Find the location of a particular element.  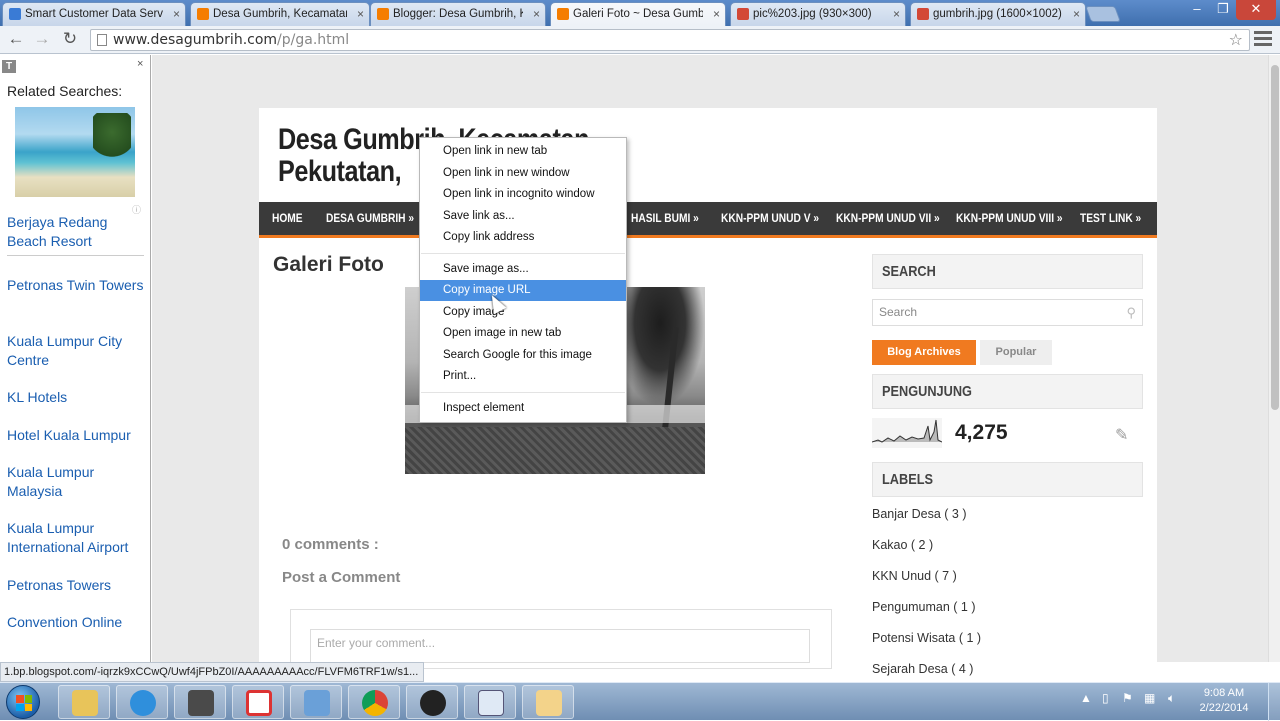

tray-volume-icon: 🔈︎ is located at coordinates (1171, 698).